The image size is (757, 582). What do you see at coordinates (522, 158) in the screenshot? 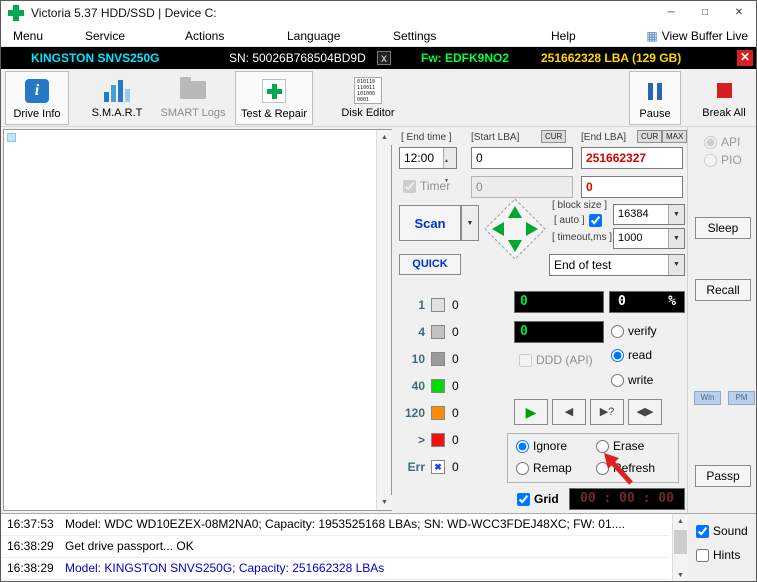
I see `start-lba-input: 0` at bounding box center [522, 158].